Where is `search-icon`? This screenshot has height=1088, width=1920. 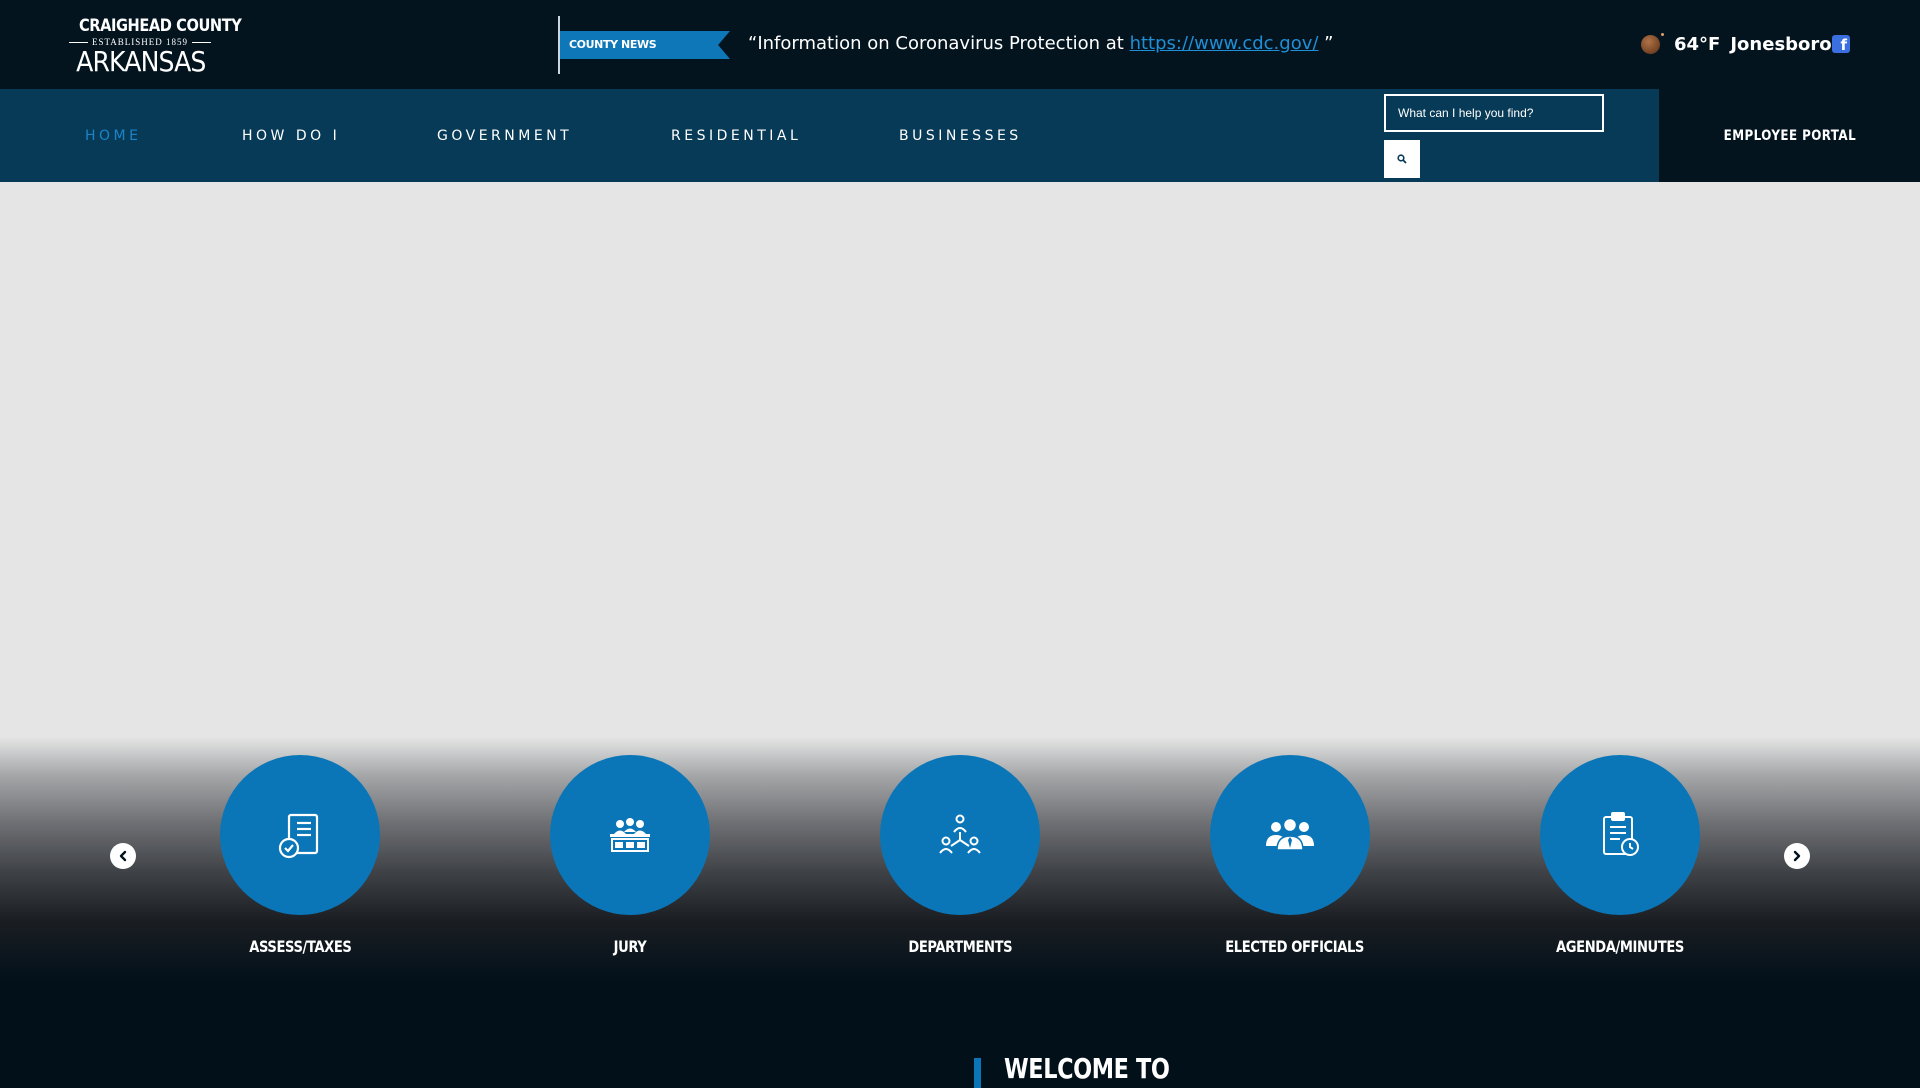 search-icon is located at coordinates (1402, 159).